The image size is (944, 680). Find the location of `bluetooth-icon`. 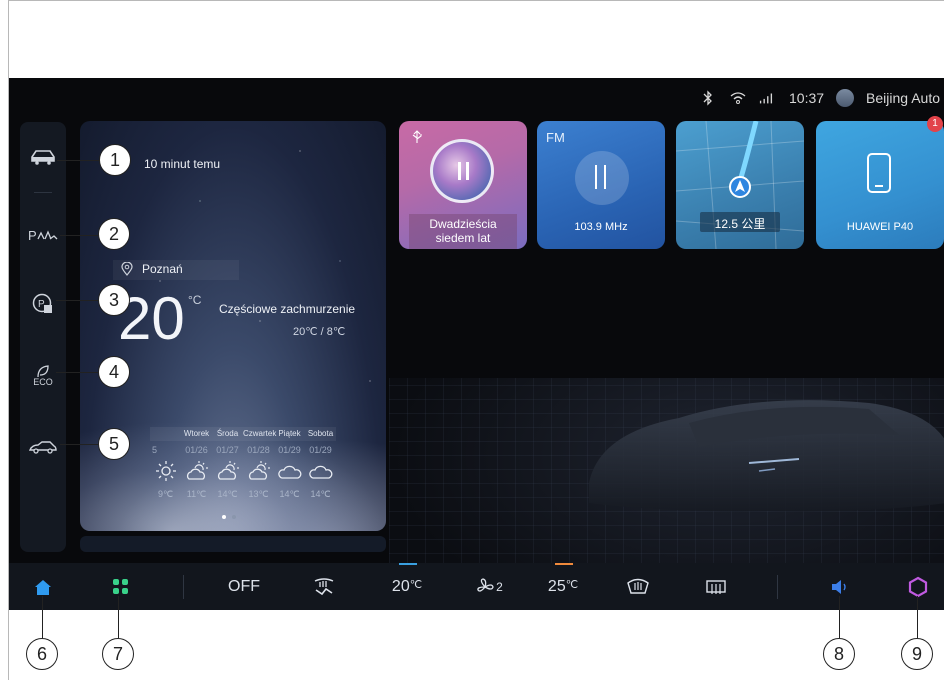

bluetooth-icon is located at coordinates (708, 98).